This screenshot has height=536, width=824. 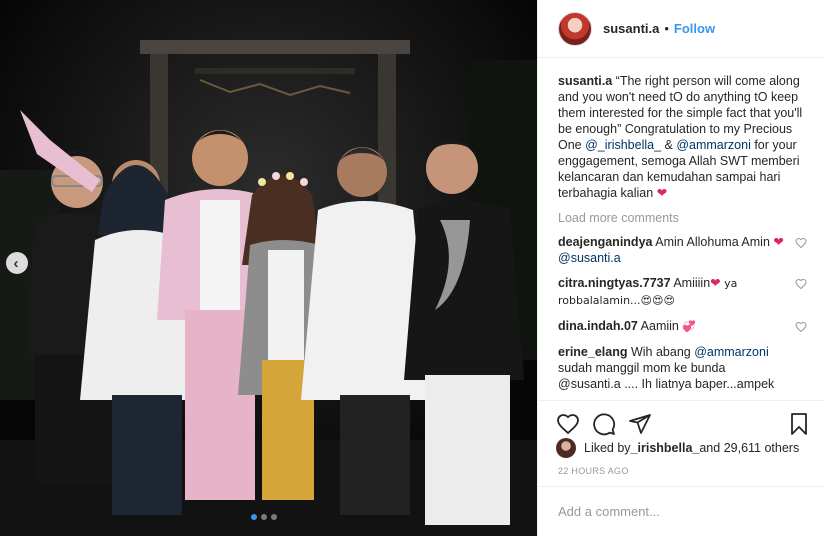 I want to click on comment-text: Wih abang, so click(x=661, y=352).